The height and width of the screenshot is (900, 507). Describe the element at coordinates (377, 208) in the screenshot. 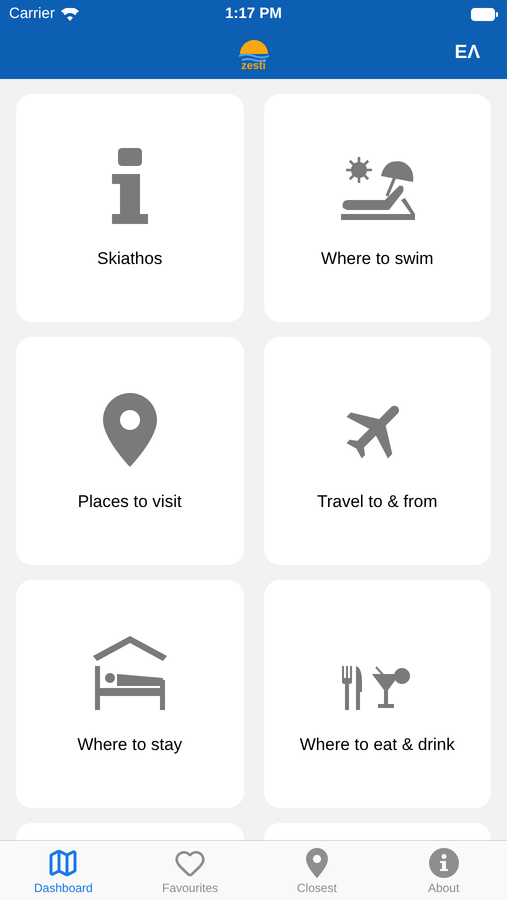

I see `category-card: Where to swim` at that location.